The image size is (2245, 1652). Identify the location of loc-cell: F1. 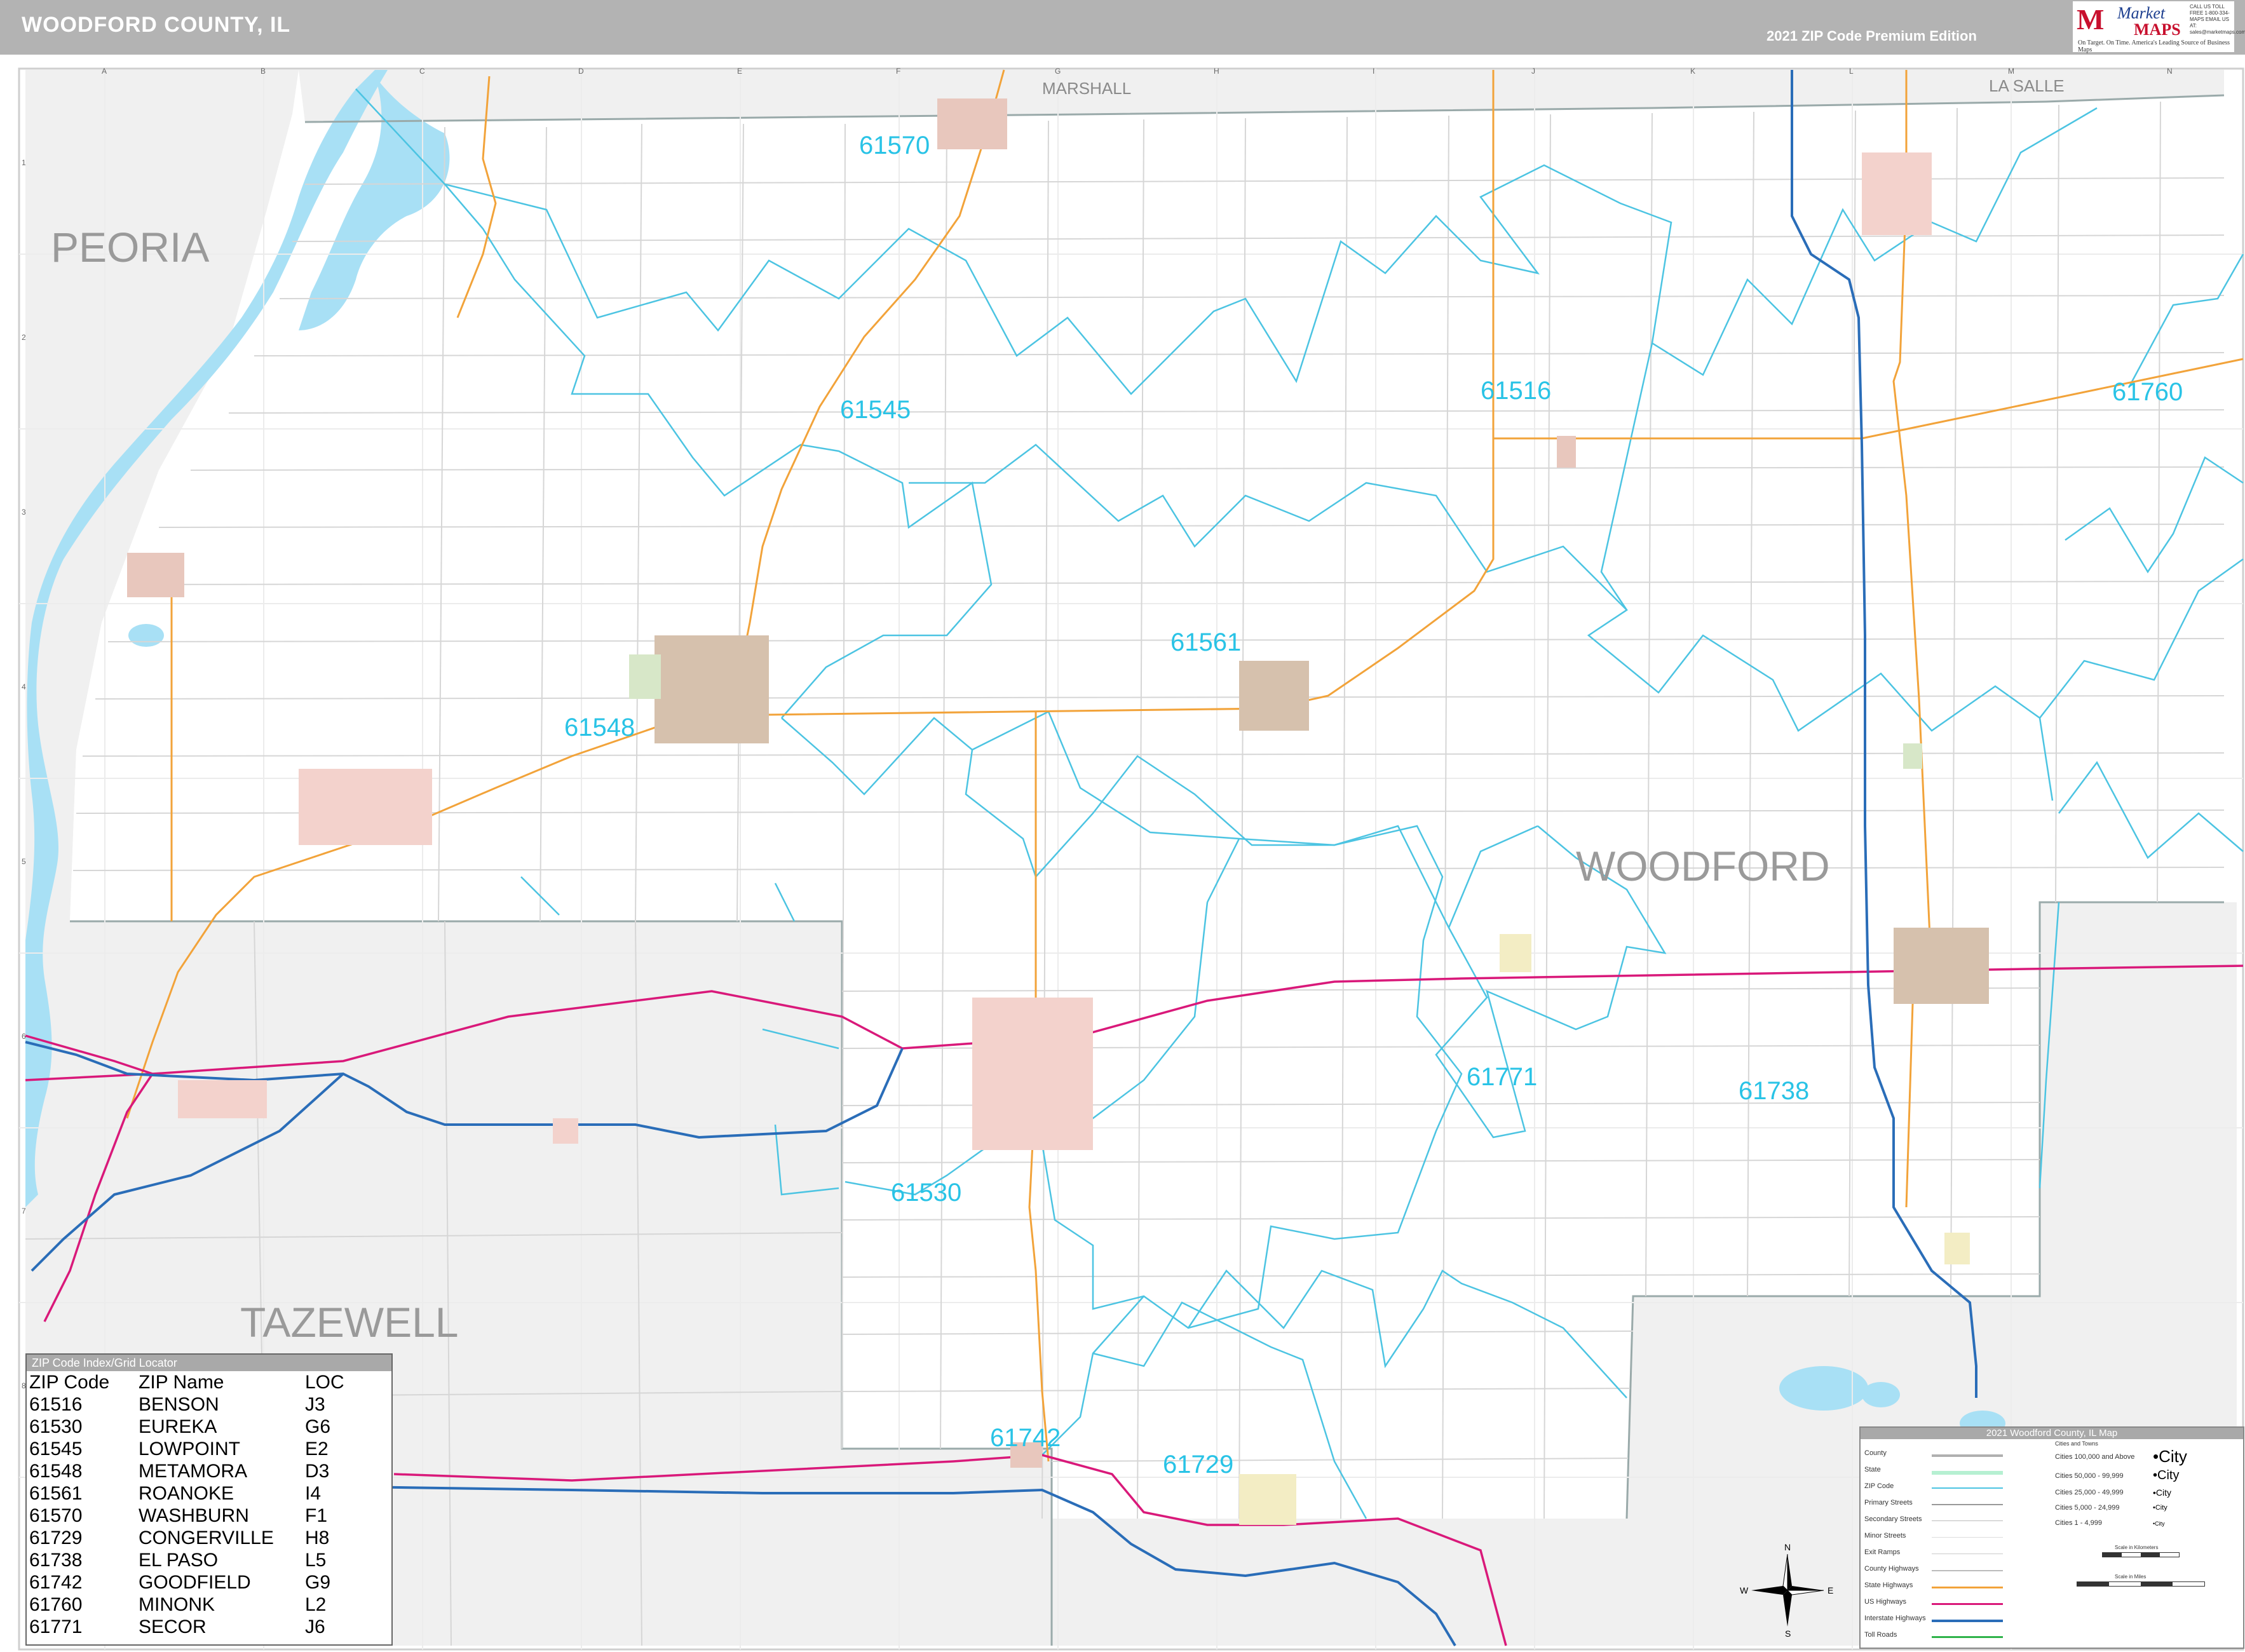
(316, 1516).